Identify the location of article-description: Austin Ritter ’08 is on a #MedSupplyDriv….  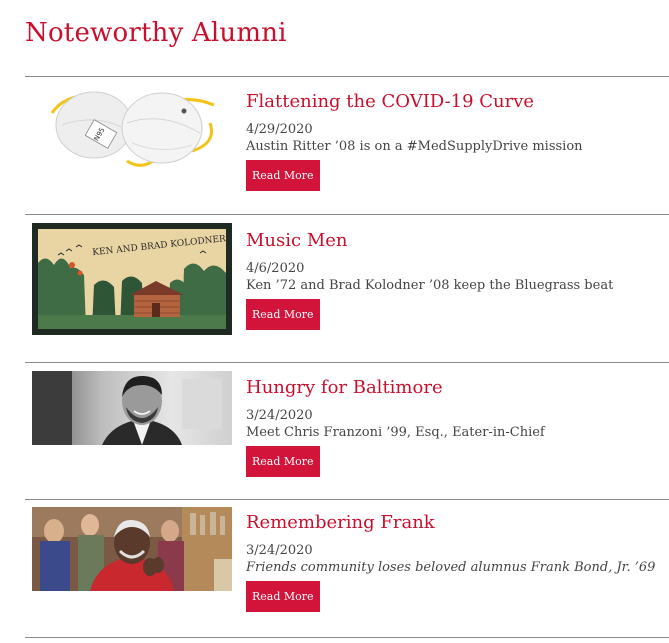
(414, 146).